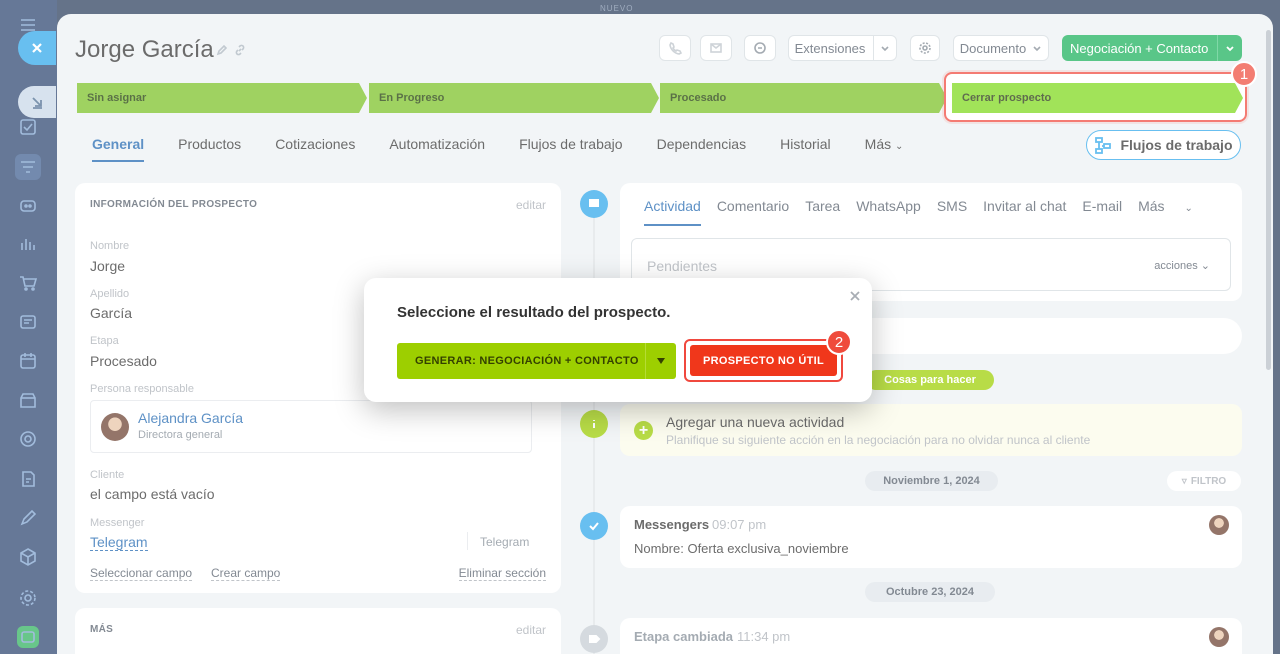 The width and height of the screenshot is (1280, 654). I want to click on mail-icon, so click(716, 48).